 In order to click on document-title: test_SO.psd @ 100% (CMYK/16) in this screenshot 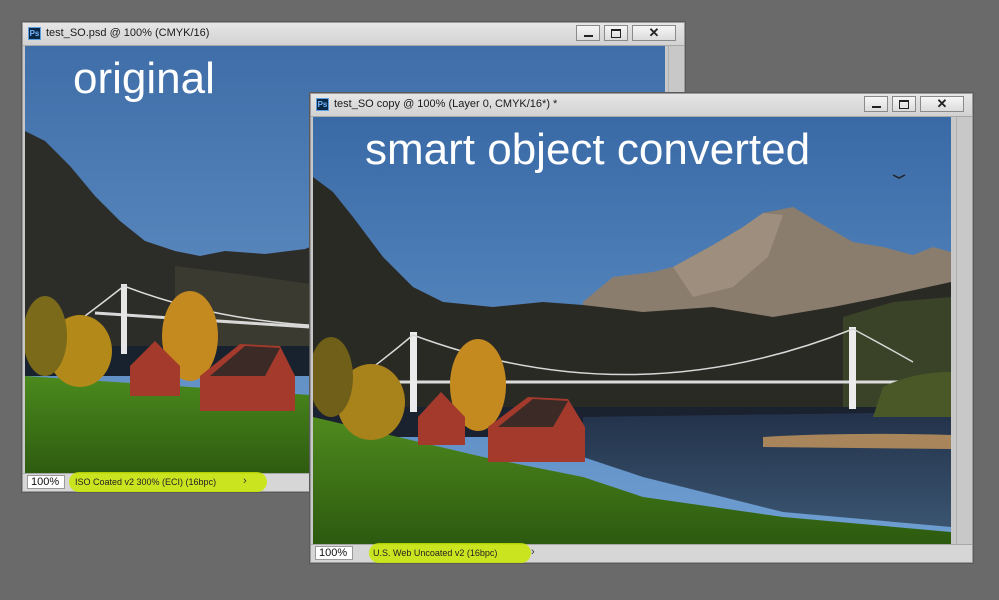, I will do `click(128, 33)`.